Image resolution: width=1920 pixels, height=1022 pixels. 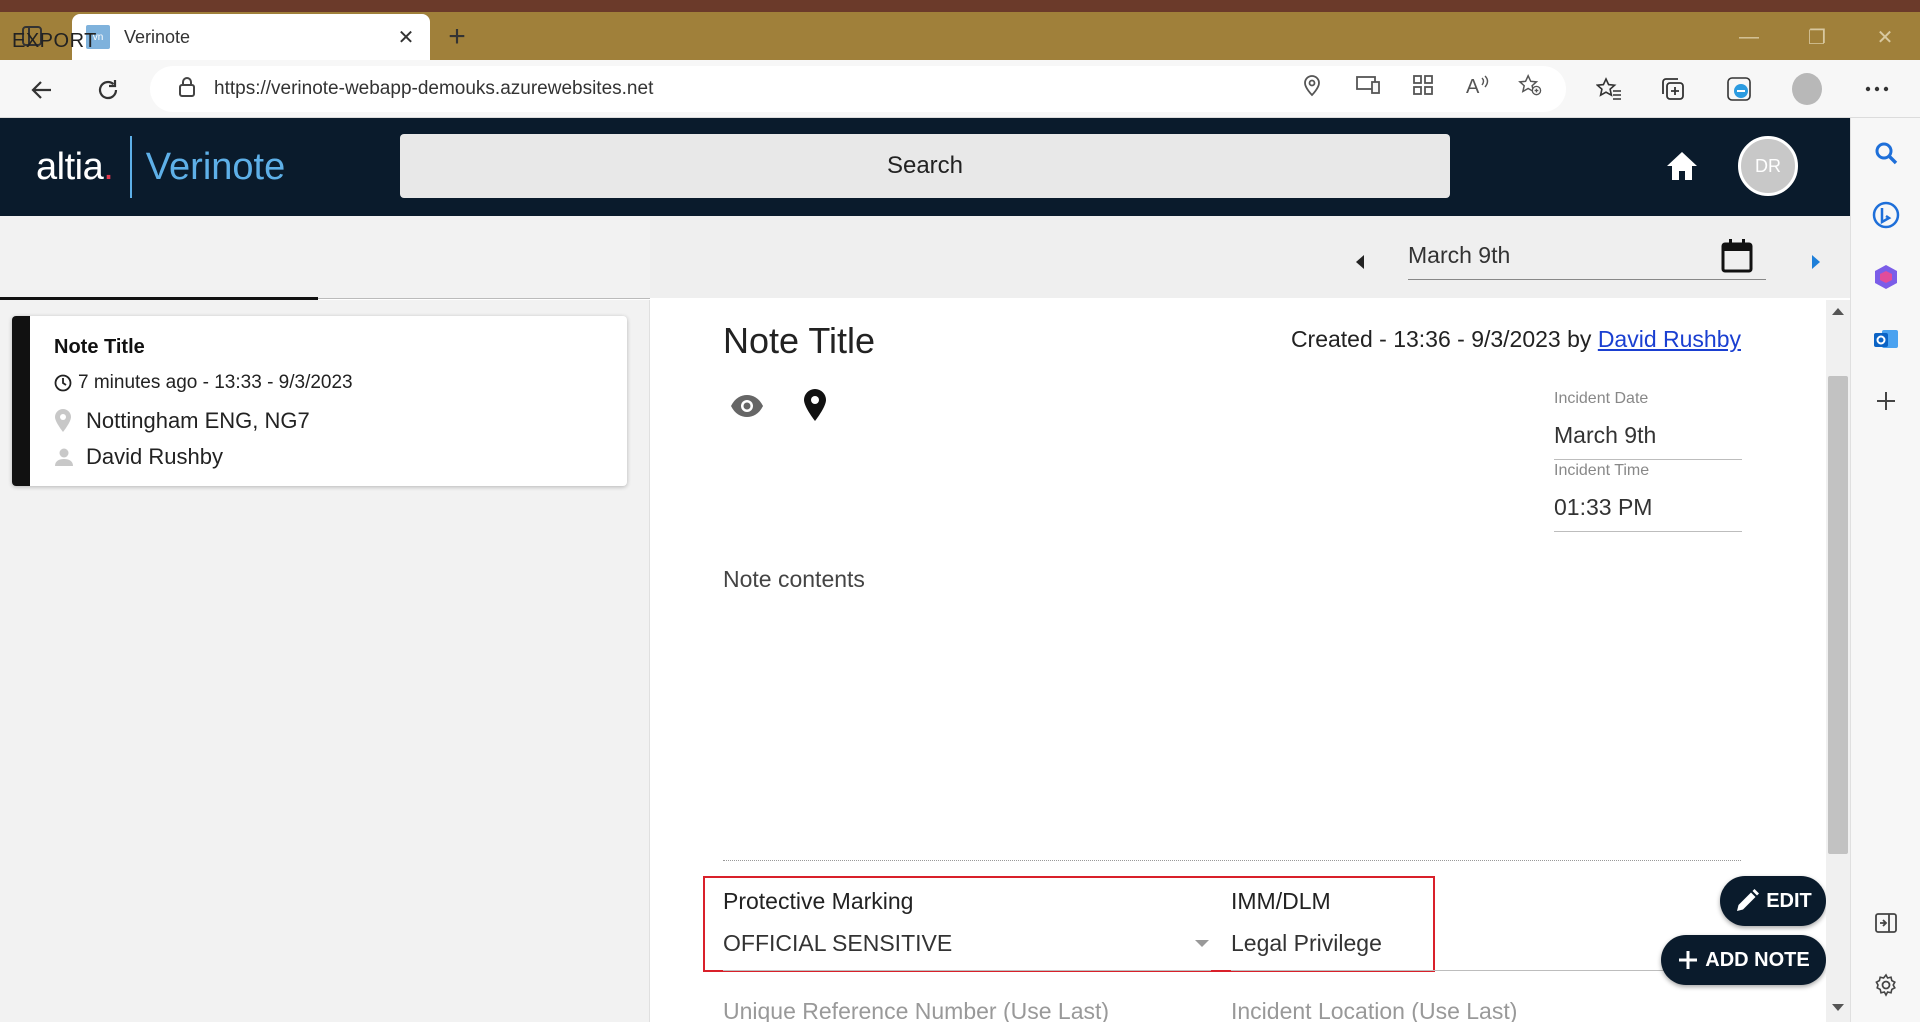 What do you see at coordinates (1444, 339) in the screenshot?
I see `created-prefix: Created - 13:36 - 9/3/2023 by` at bounding box center [1444, 339].